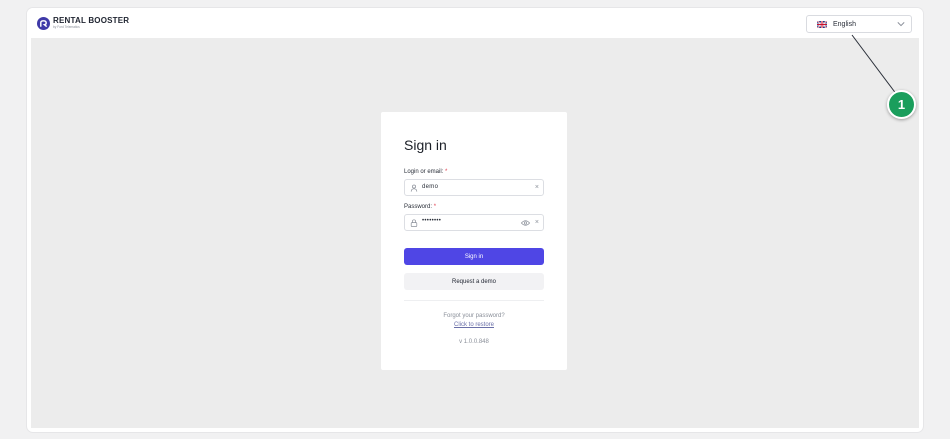  What do you see at coordinates (874, 65) in the screenshot?
I see `callout-line` at bounding box center [874, 65].